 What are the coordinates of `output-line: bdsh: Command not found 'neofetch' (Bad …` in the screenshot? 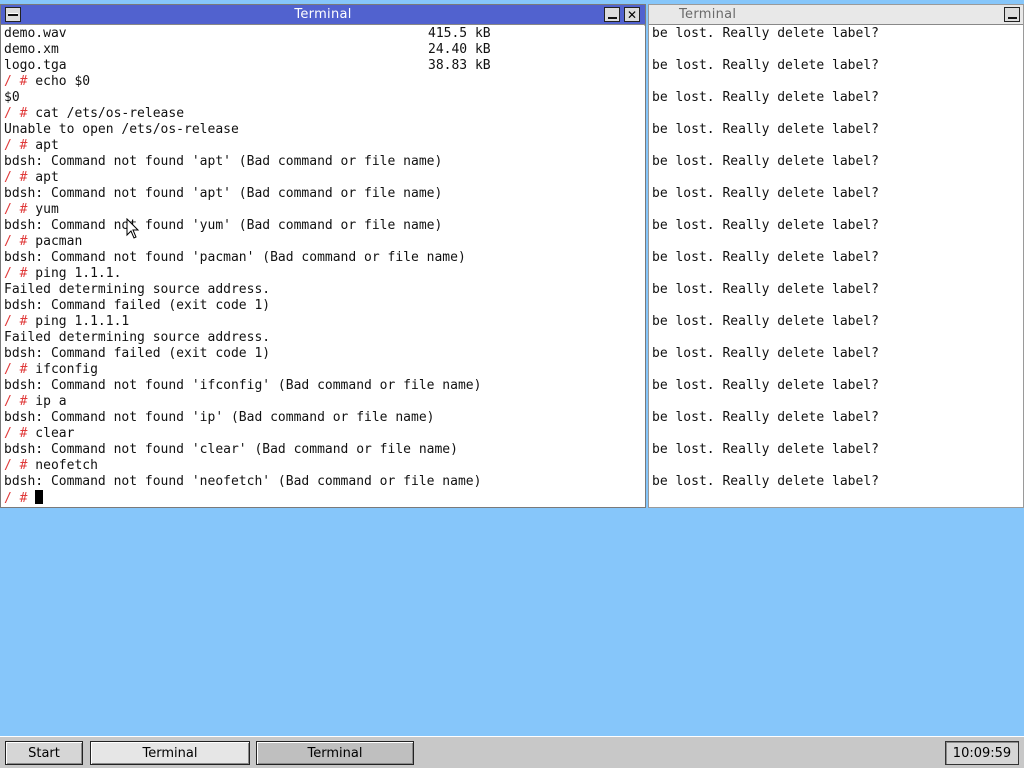 It's located at (323, 482).